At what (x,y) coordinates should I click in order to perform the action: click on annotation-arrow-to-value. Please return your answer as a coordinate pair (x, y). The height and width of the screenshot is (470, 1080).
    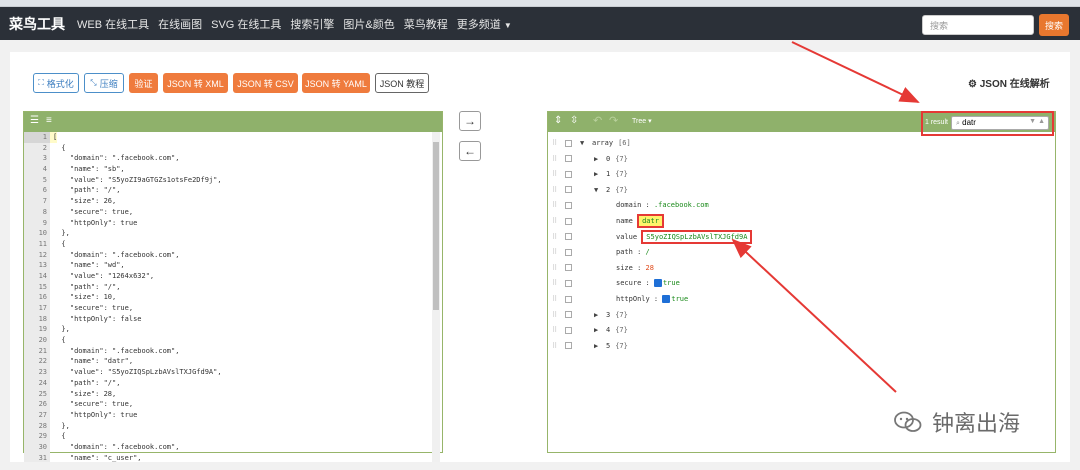
    Looking at the image, I should click on (814, 315).